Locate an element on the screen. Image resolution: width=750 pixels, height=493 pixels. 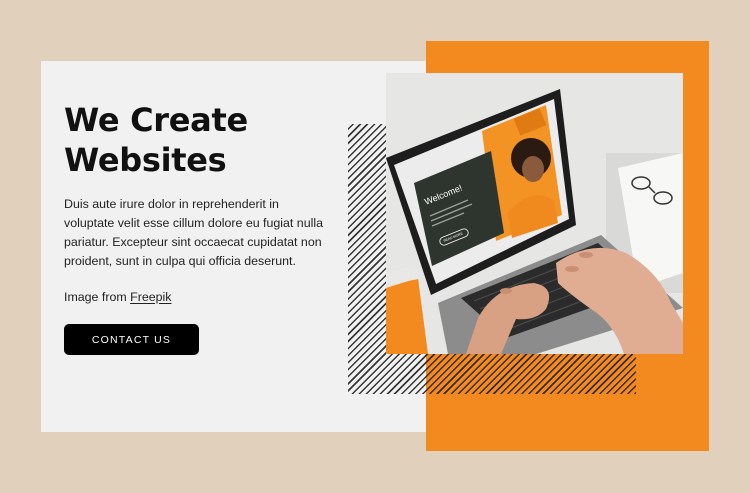
page-title: We Create Websites is located at coordinates (194, 140).